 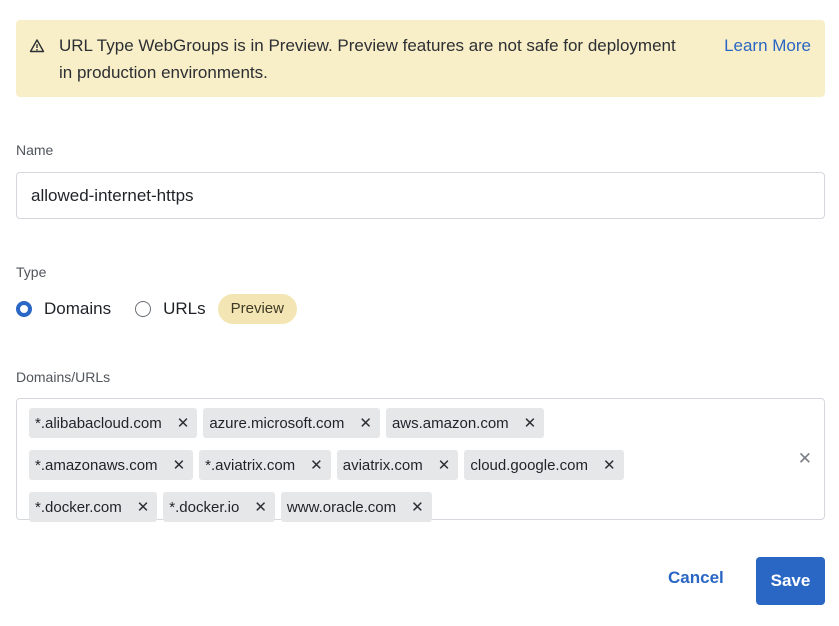 What do you see at coordinates (277, 423) in the screenshot?
I see `tag-label: azure.microsoft.com` at bounding box center [277, 423].